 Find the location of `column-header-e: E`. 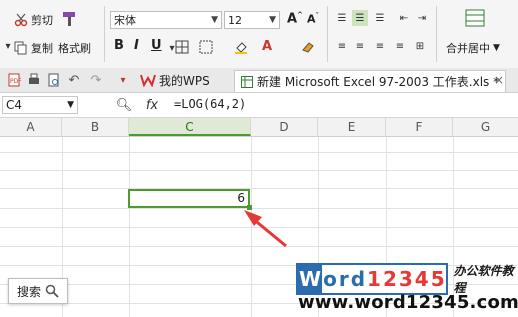

column-header-e: E is located at coordinates (352, 127).